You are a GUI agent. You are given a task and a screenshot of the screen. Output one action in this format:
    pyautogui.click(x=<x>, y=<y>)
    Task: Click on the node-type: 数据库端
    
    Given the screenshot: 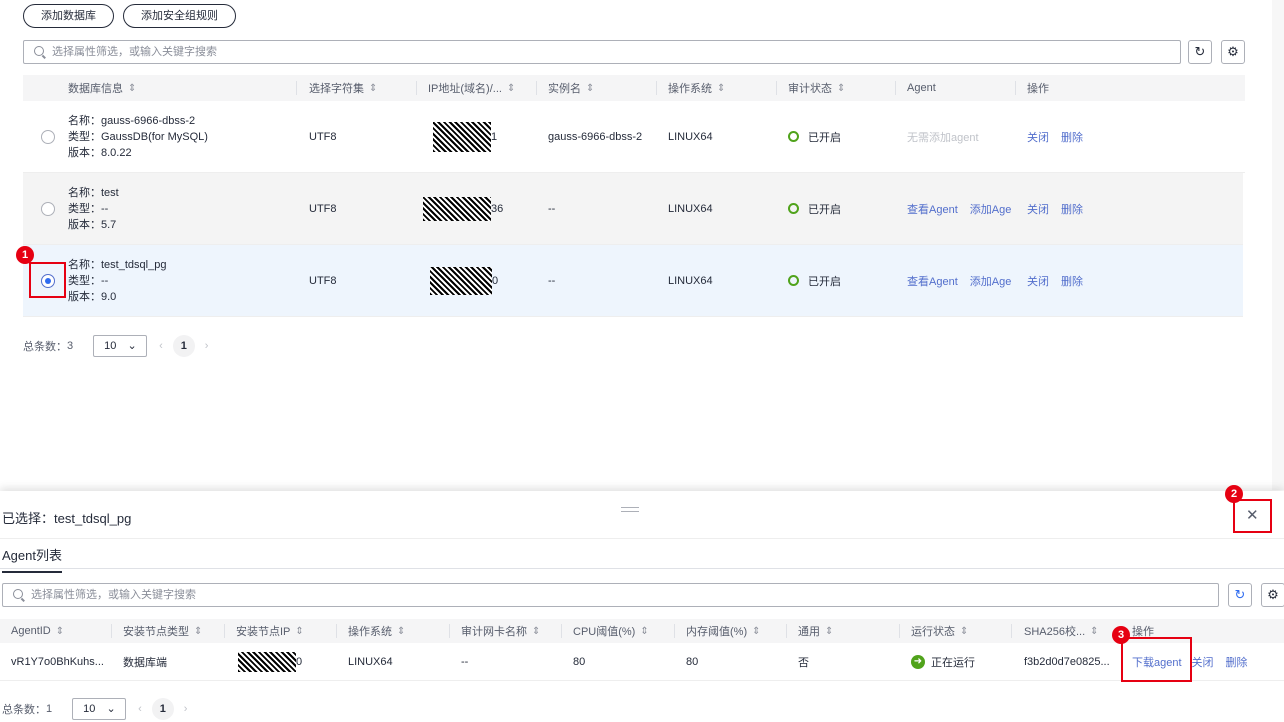 What is the action you would take?
    pyautogui.click(x=145, y=662)
    